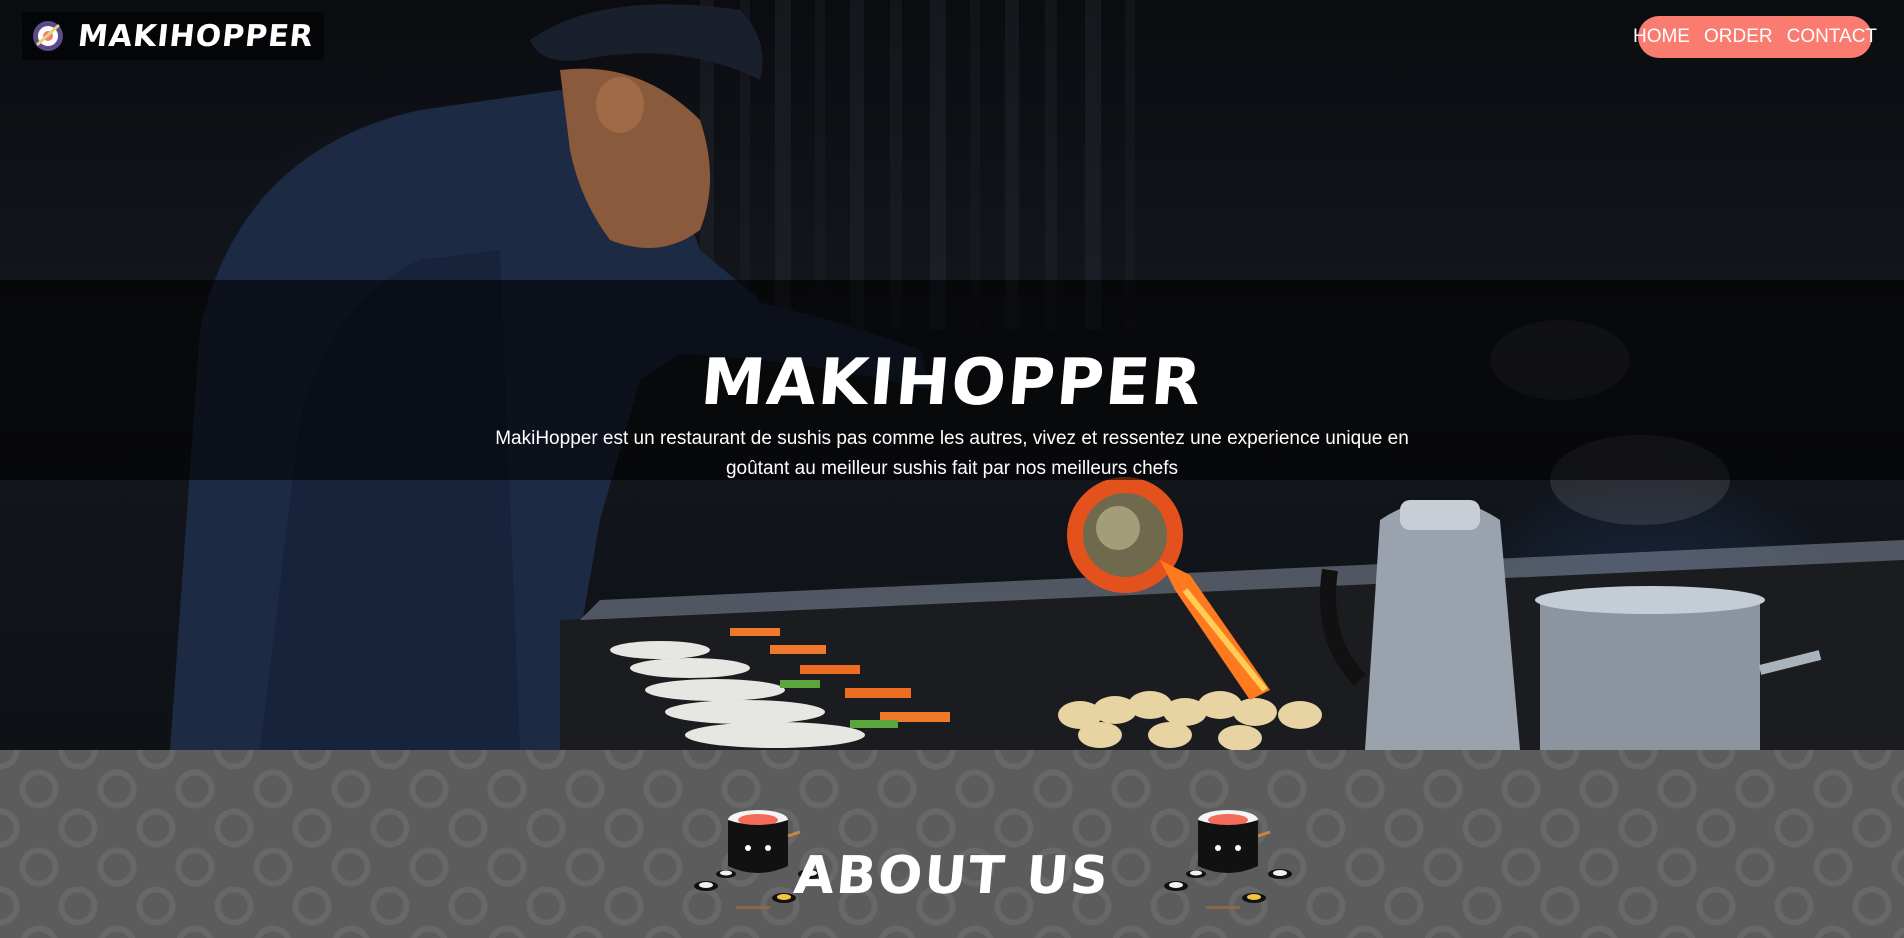 The height and width of the screenshot is (938, 1904). I want to click on main-nav: HOME ORDER CONTACT, so click(1755, 37).